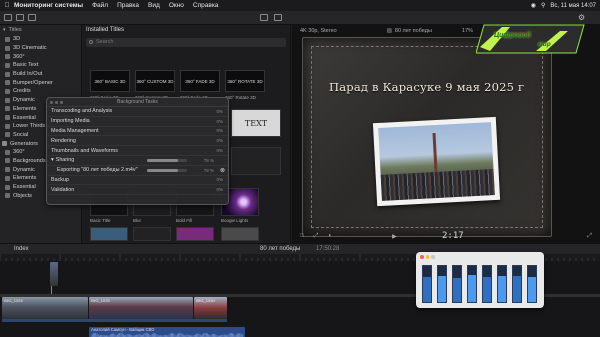 This screenshot has height=337, width=600. What do you see at coordinates (100, 5) in the screenshot?
I see `menu-file: Файл` at bounding box center [100, 5].